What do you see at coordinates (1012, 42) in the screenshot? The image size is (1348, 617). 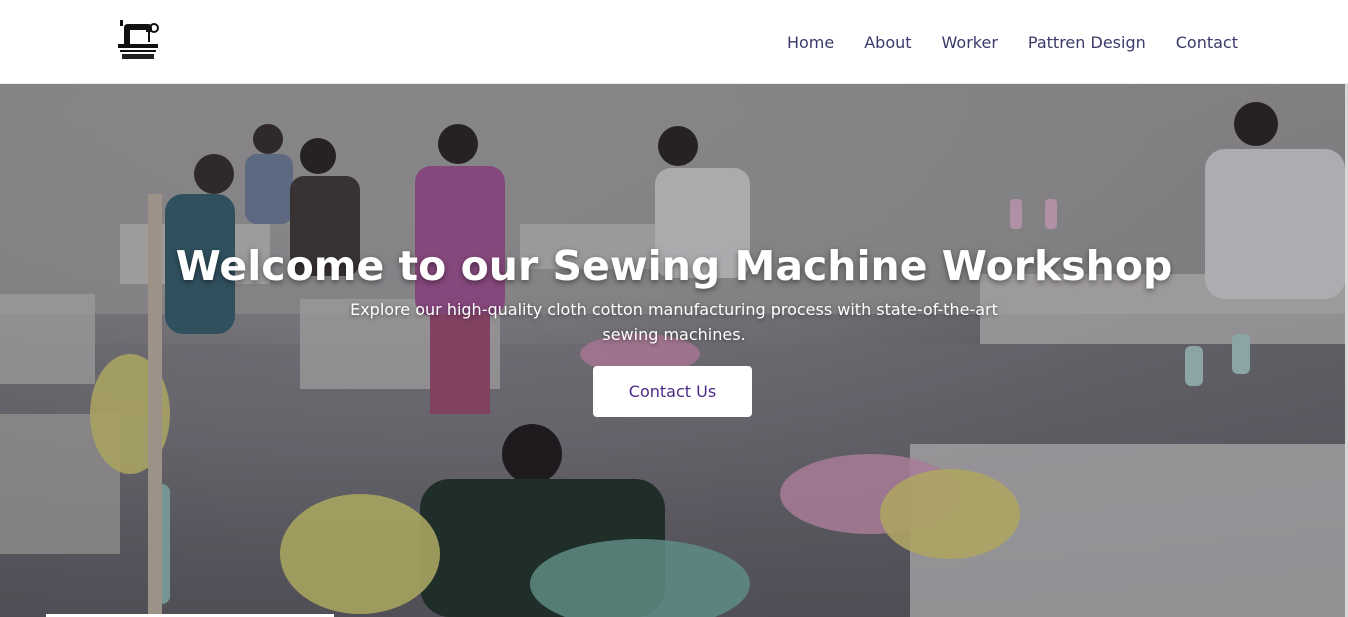 I see `main-nav: Home About Worker Pattren Design Contact` at bounding box center [1012, 42].